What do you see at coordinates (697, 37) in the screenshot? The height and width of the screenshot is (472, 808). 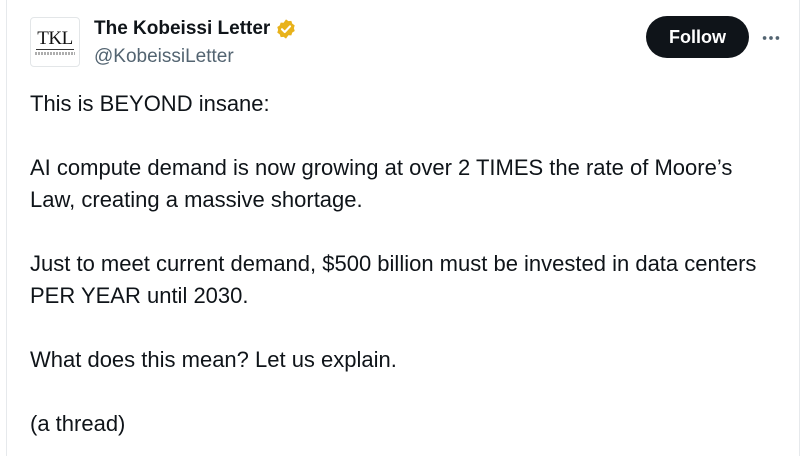 I see `follow-button: Follow` at bounding box center [697, 37].